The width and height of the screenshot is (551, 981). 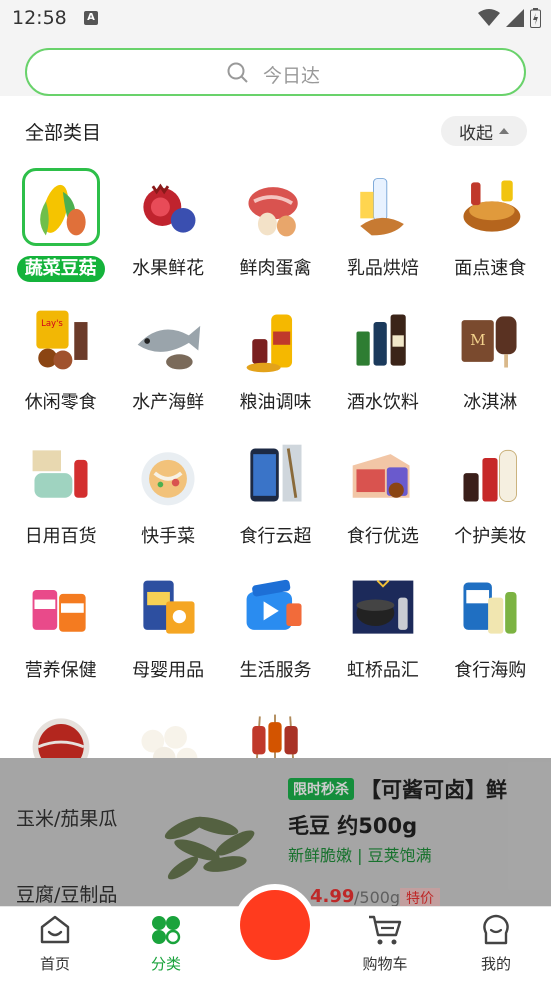 I want to click on tab-label-cart: 购物车, so click(x=385, y=964).